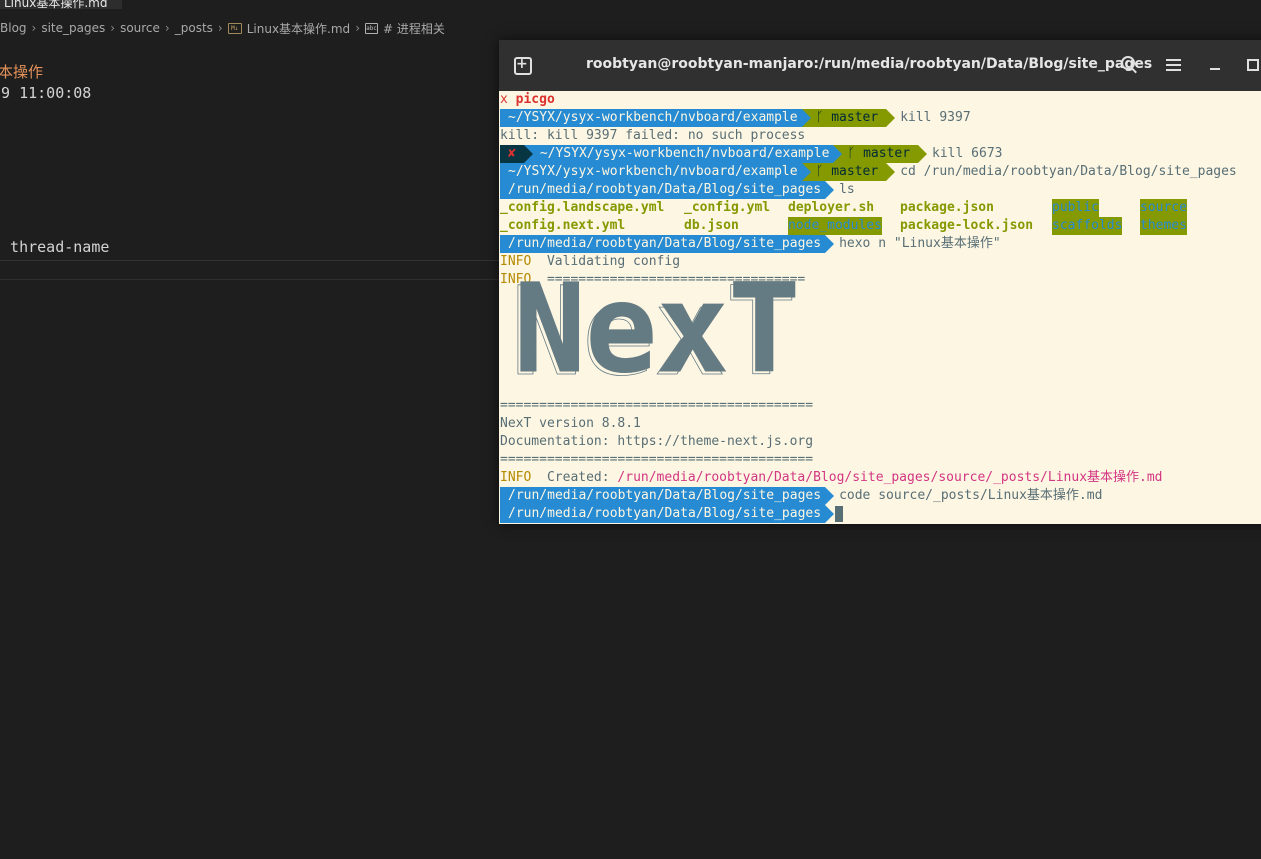  Describe the element at coordinates (250, 279) in the screenshot. I see `editor-divider` at that location.